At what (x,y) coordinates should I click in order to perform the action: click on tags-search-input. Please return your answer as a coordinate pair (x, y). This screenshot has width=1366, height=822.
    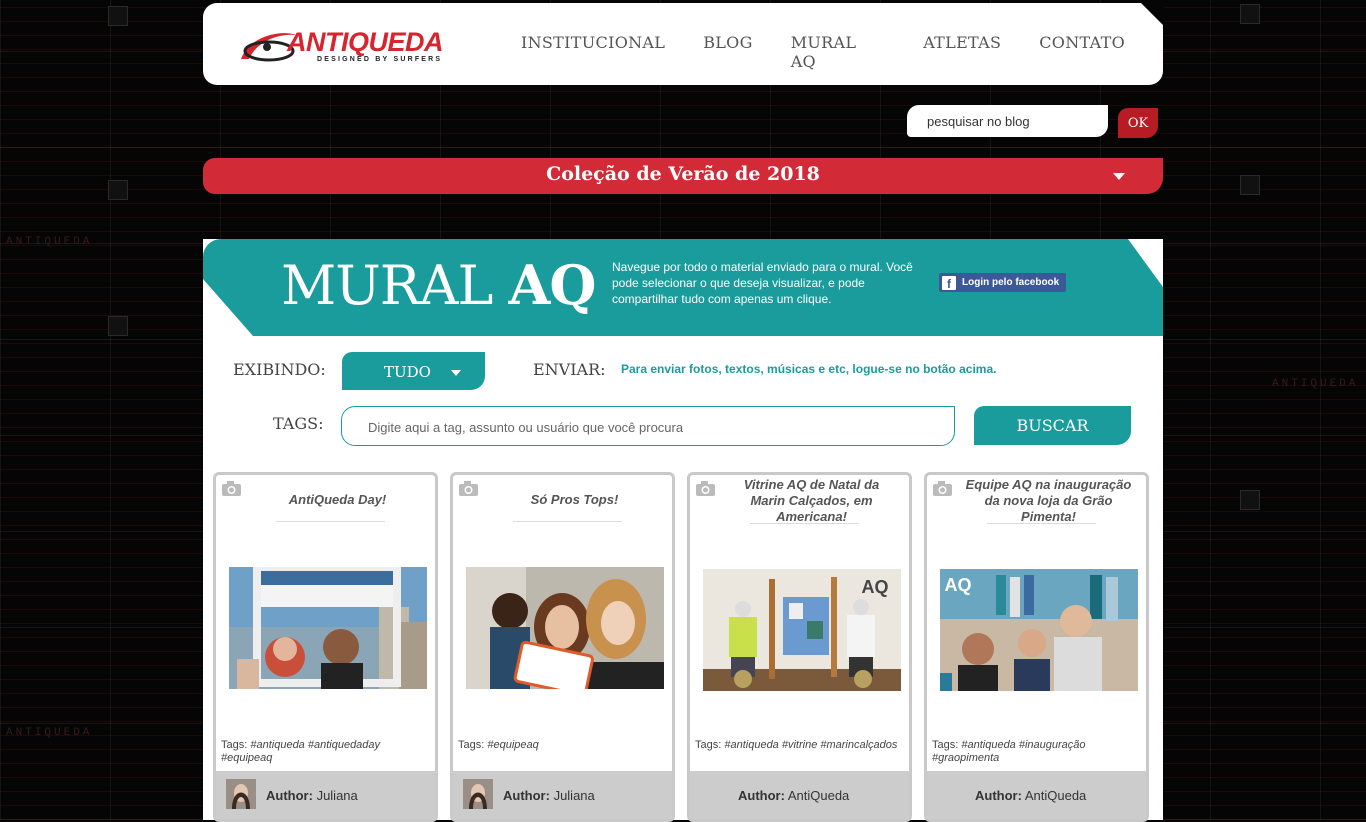
    Looking at the image, I should click on (648, 427).